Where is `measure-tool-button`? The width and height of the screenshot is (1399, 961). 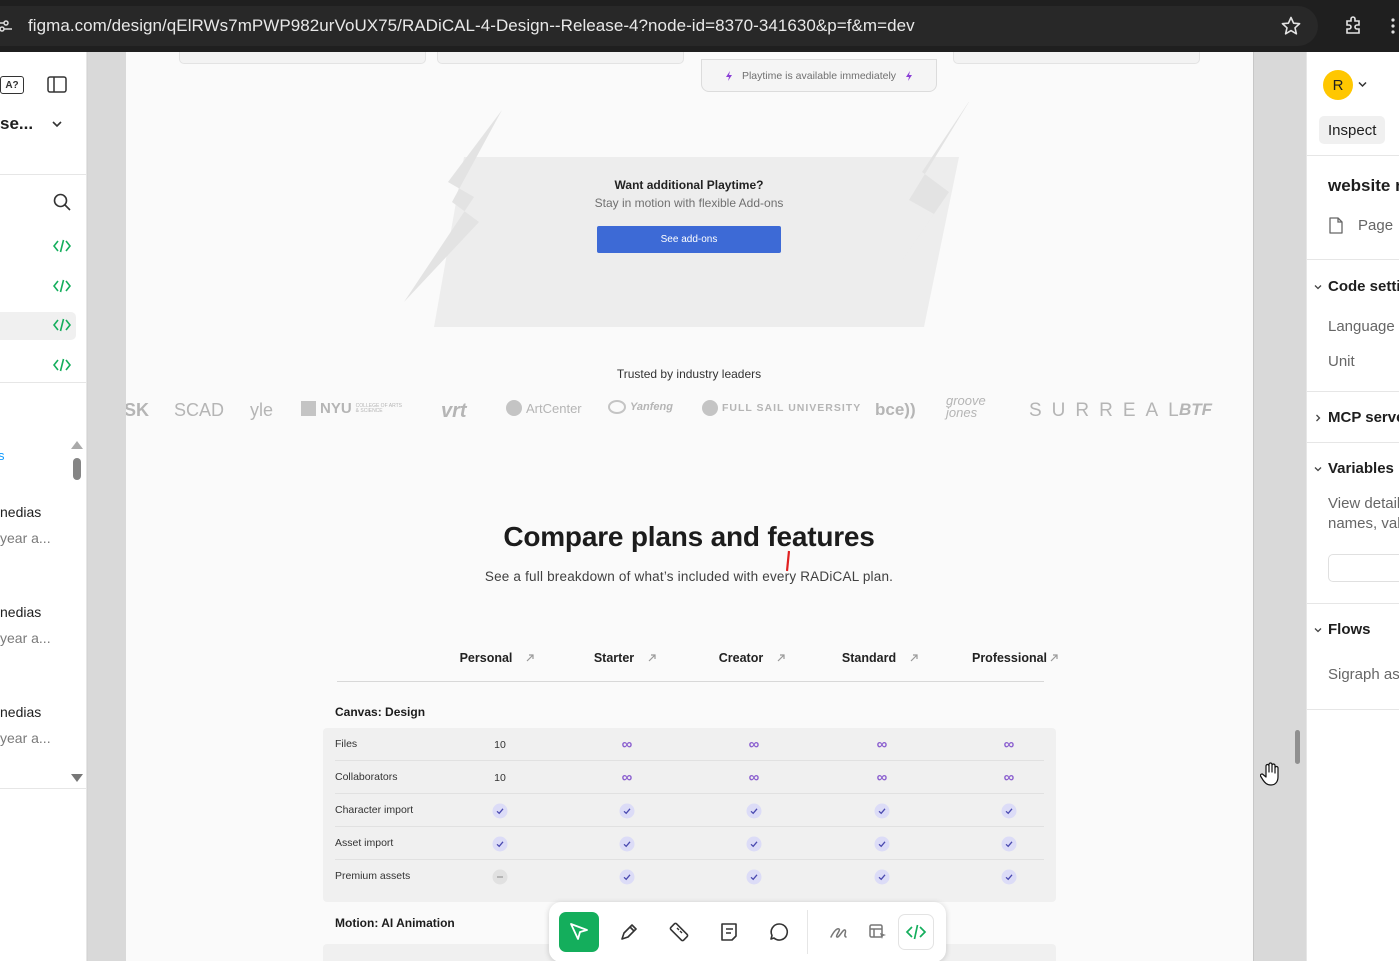 measure-tool-button is located at coordinates (679, 932).